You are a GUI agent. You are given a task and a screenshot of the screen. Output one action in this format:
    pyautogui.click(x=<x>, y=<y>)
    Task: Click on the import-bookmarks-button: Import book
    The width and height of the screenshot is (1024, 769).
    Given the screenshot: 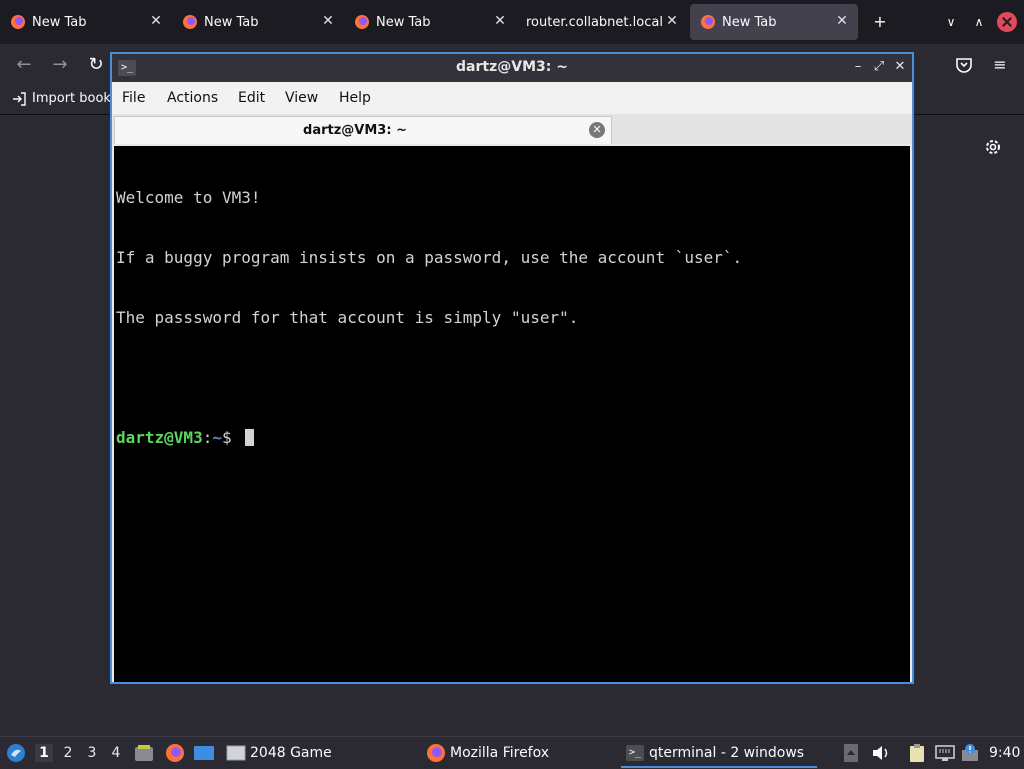 What is the action you would take?
    pyautogui.click(x=61, y=98)
    